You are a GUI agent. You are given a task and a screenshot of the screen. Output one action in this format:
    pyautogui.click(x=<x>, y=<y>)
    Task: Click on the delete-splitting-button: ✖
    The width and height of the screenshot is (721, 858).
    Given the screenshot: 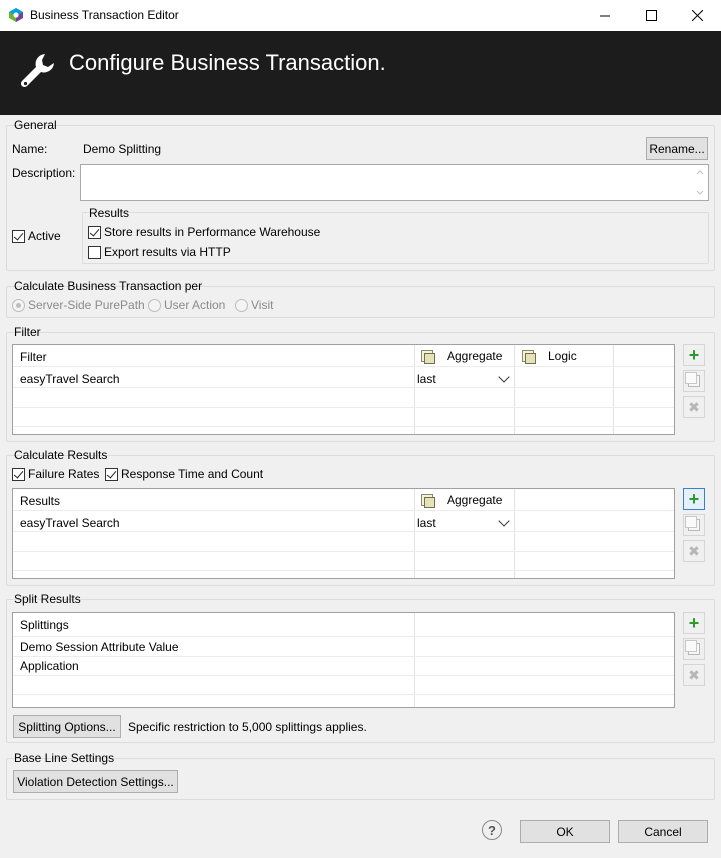 What is the action you would take?
    pyautogui.click(x=694, y=675)
    